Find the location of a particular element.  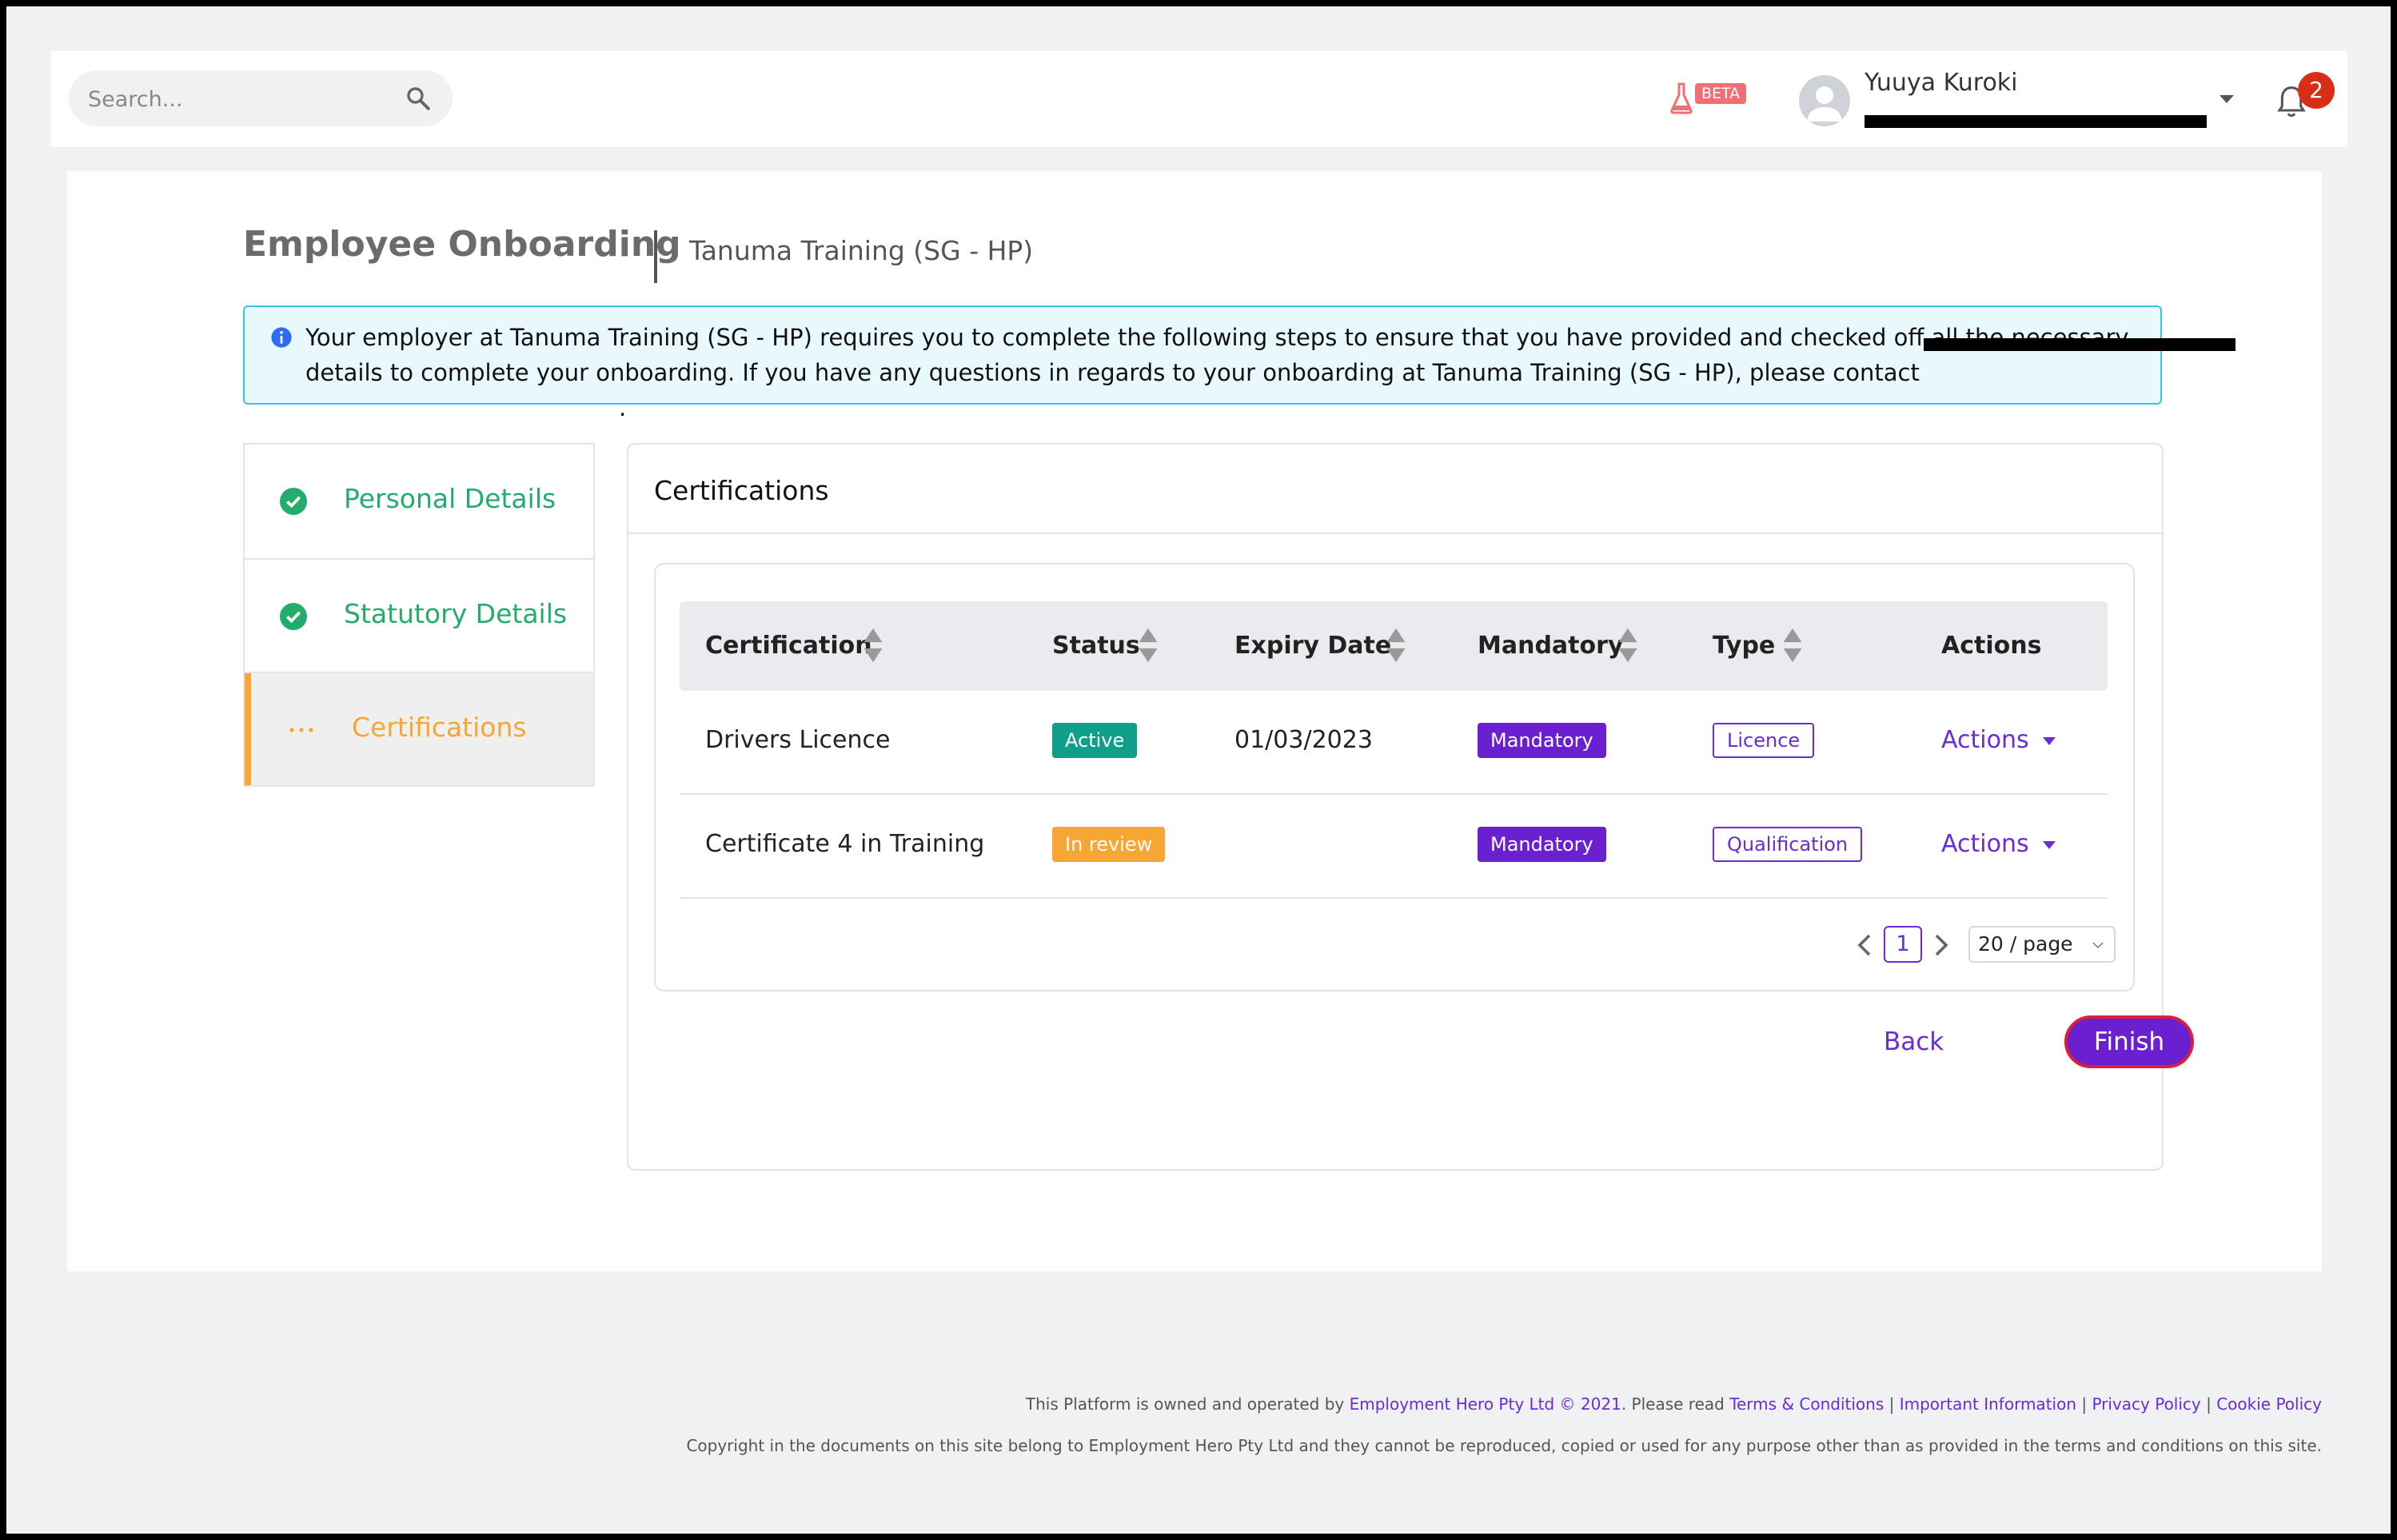

finish-button: Finish is located at coordinates (2129, 1041).